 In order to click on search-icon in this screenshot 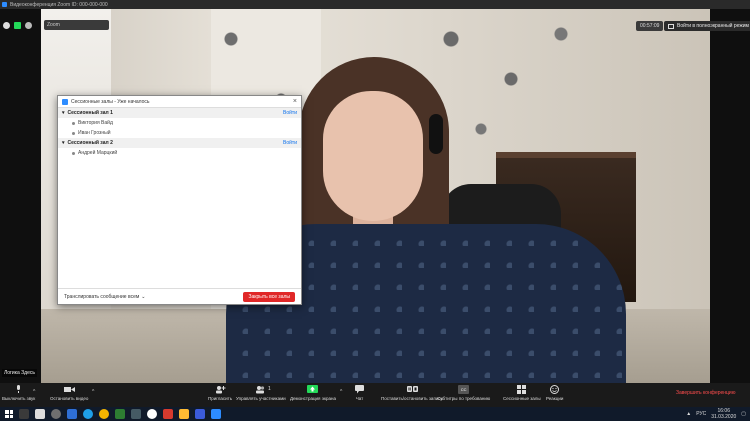, I will do `click(24, 414)`.